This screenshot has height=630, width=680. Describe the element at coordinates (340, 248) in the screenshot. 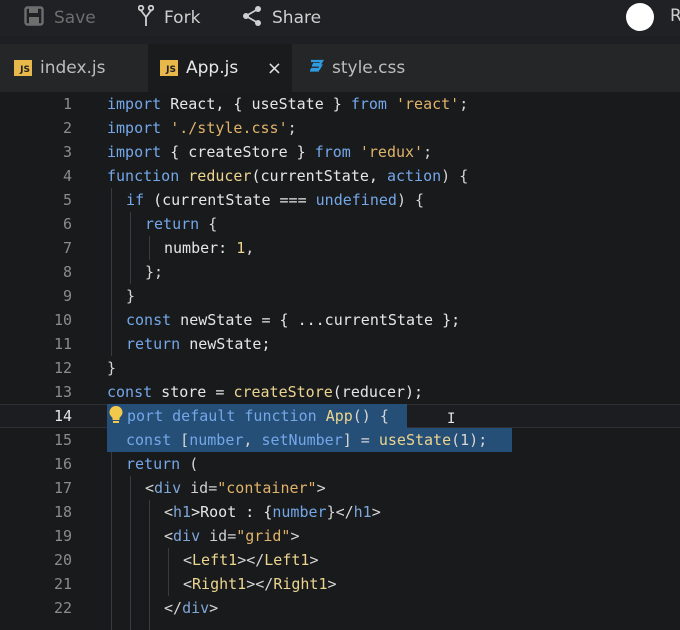

I see `code-line: 7 number: 1,` at that location.